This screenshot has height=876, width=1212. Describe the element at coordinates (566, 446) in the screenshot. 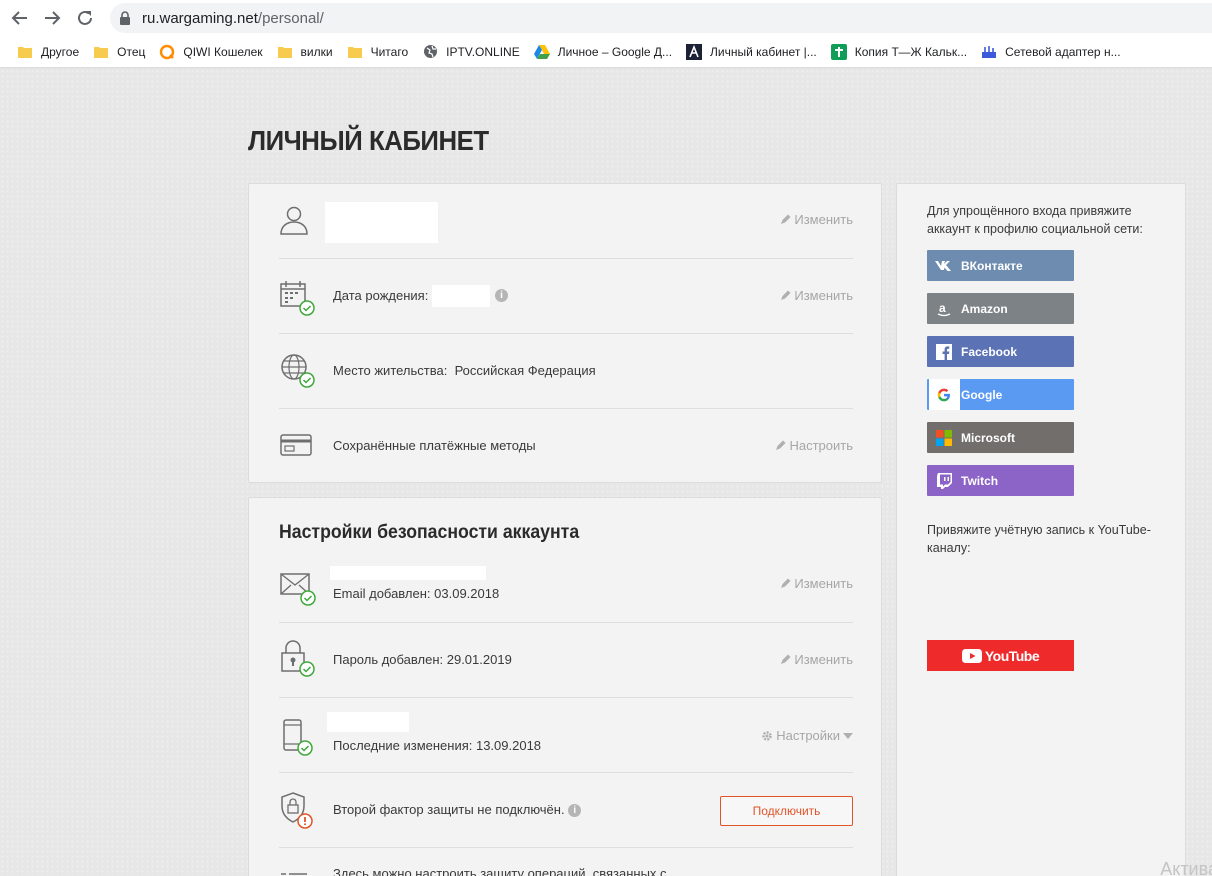

I see `payment-row: Сохранённые платёжные методы Настроить` at that location.